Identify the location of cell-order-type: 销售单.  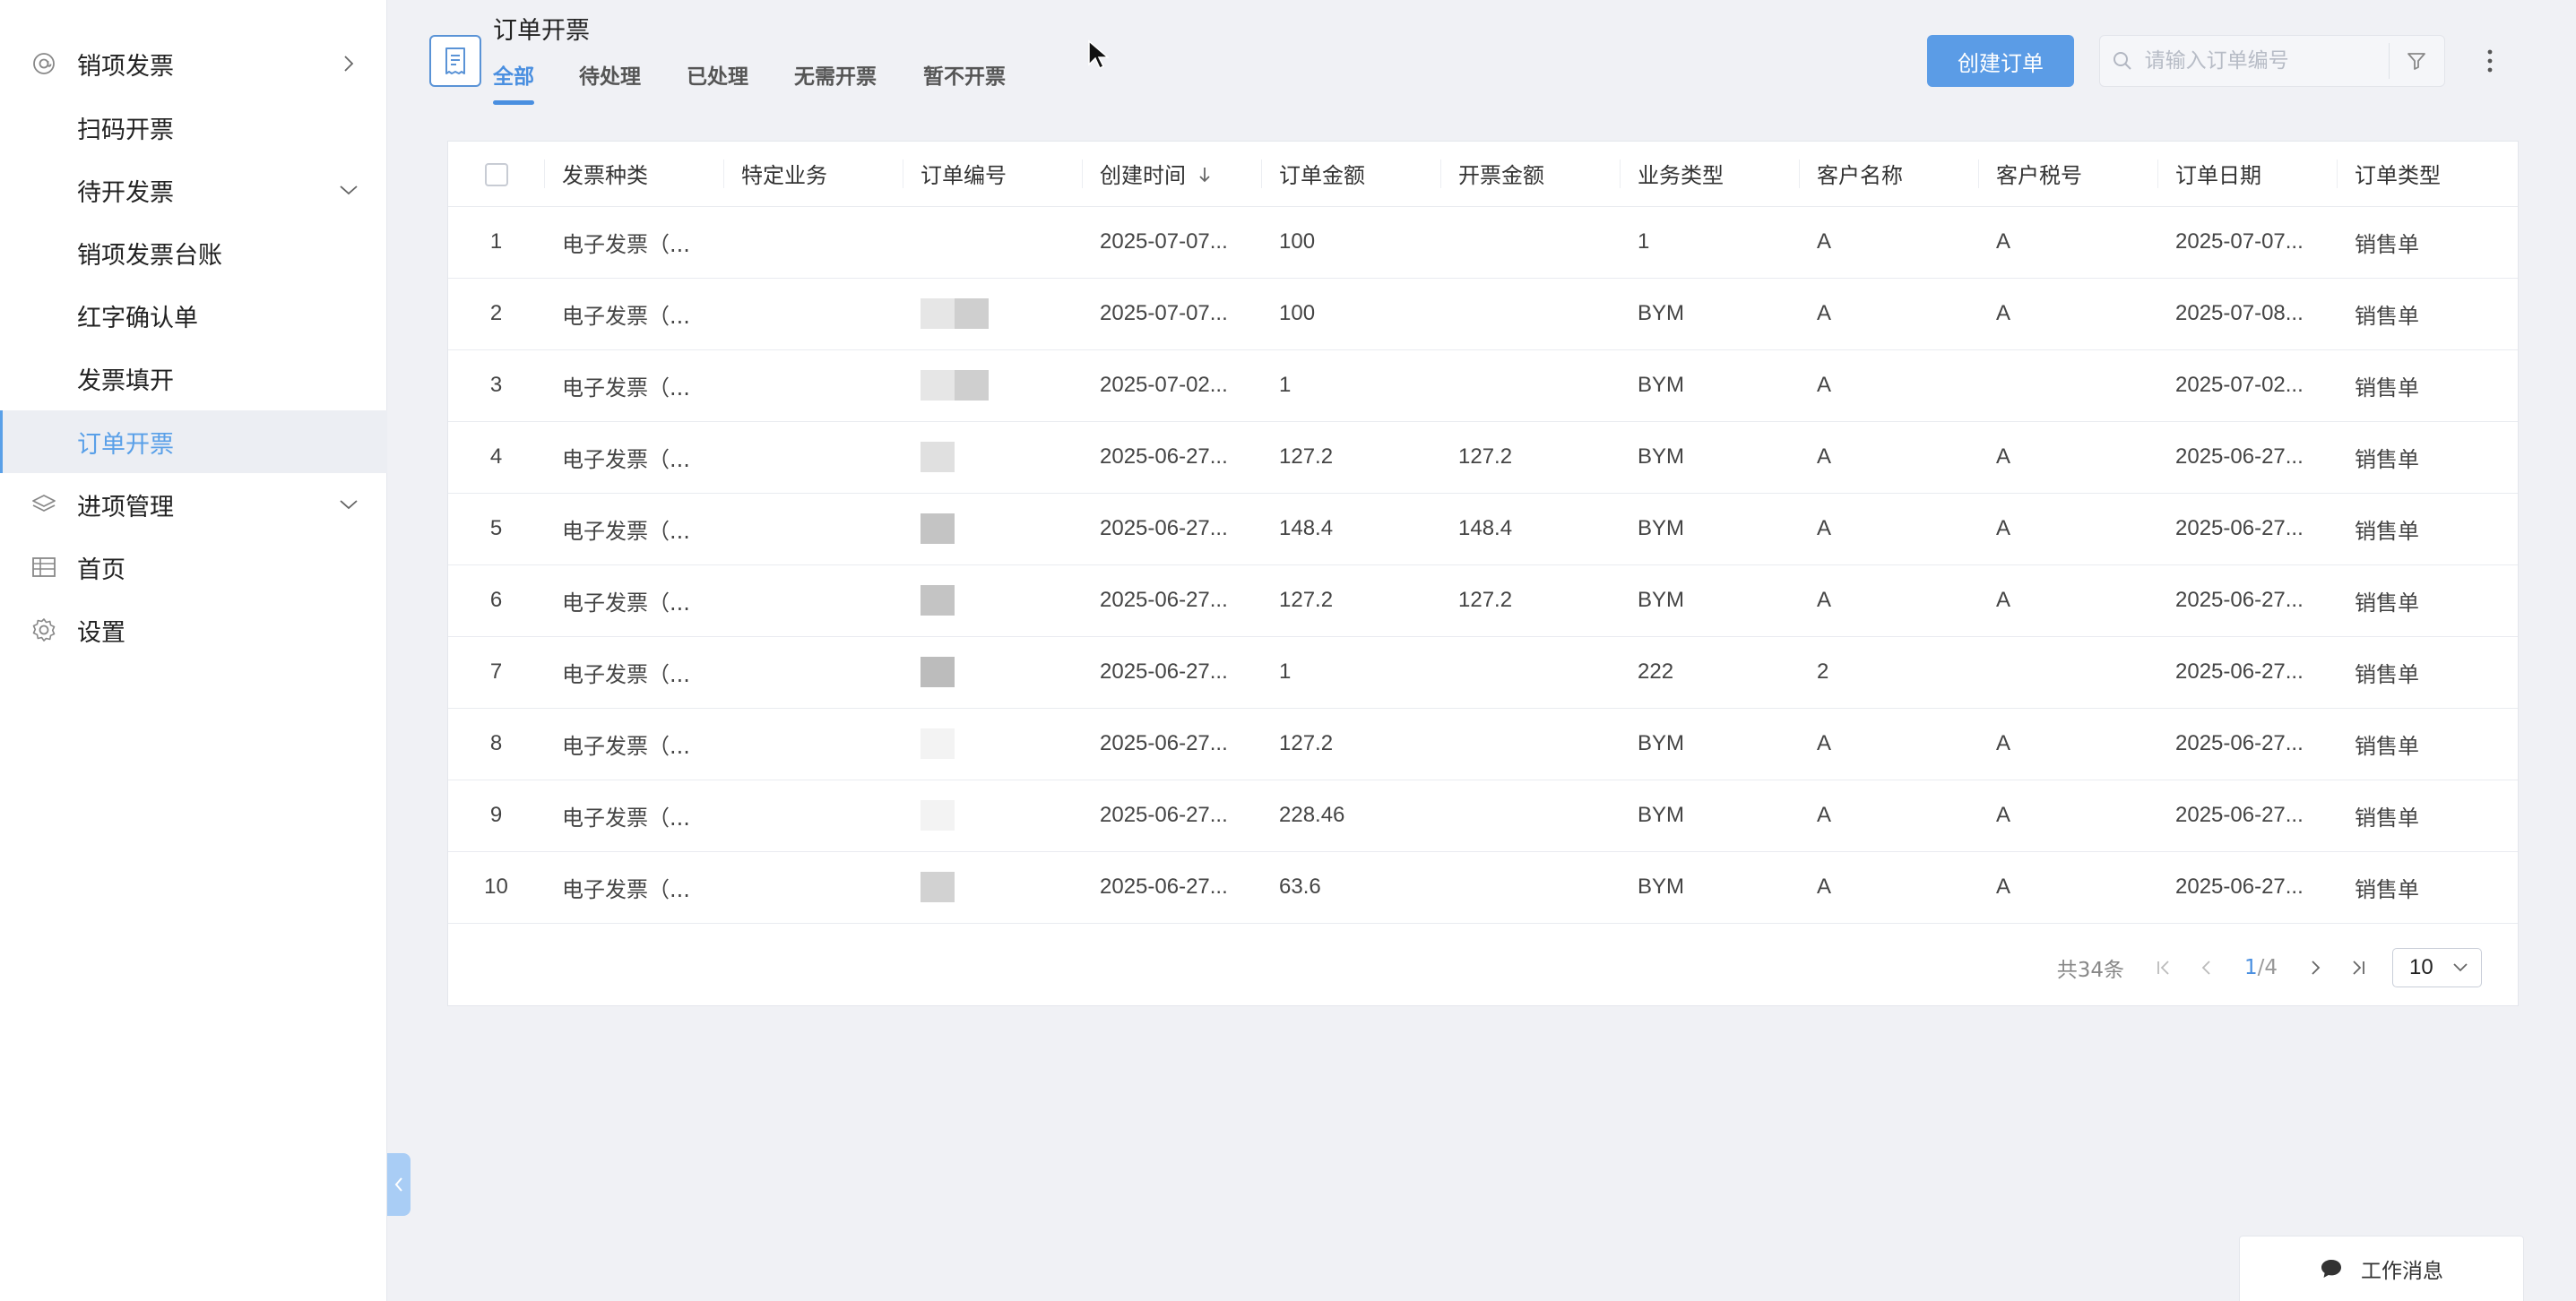
(2427, 887).